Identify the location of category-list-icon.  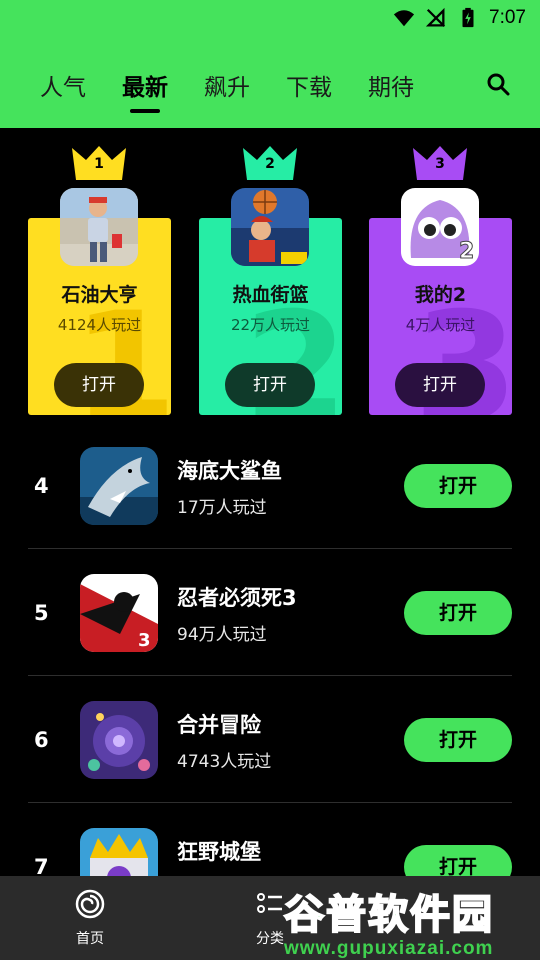
(269, 903).